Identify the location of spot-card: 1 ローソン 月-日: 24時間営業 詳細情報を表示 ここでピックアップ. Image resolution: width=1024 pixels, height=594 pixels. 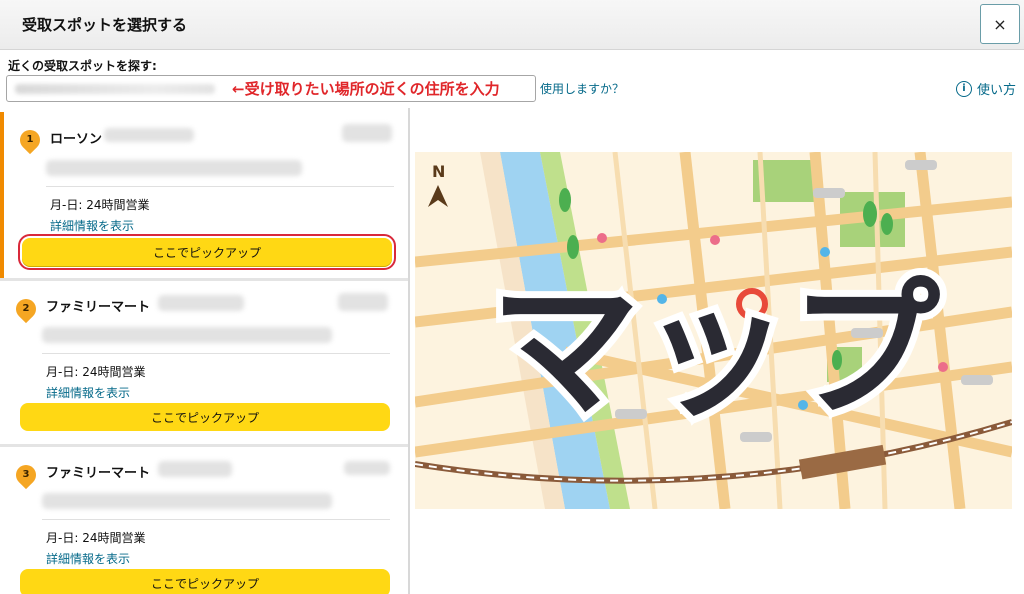
(204, 195).